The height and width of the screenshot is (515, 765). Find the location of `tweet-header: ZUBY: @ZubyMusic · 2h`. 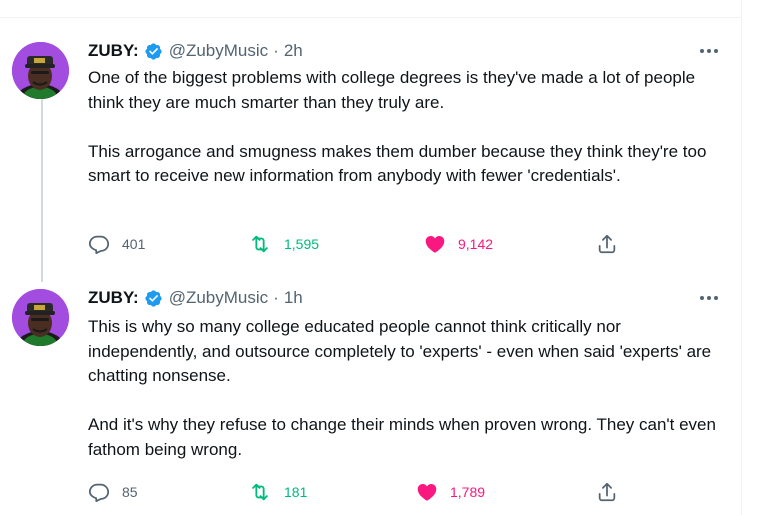

tweet-header: ZUBY: @ZubyMusic · 2h is located at coordinates (195, 51).